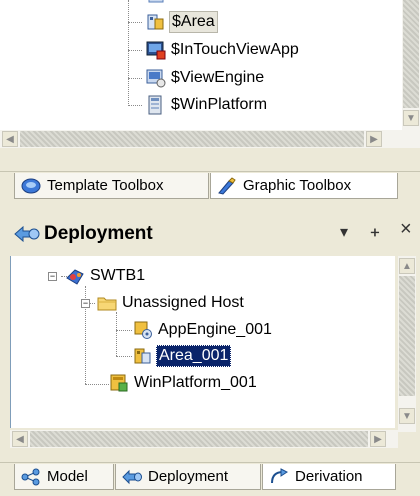  What do you see at coordinates (210, 234) in the screenshot?
I see `deployment-panel-header: Deployment` at bounding box center [210, 234].